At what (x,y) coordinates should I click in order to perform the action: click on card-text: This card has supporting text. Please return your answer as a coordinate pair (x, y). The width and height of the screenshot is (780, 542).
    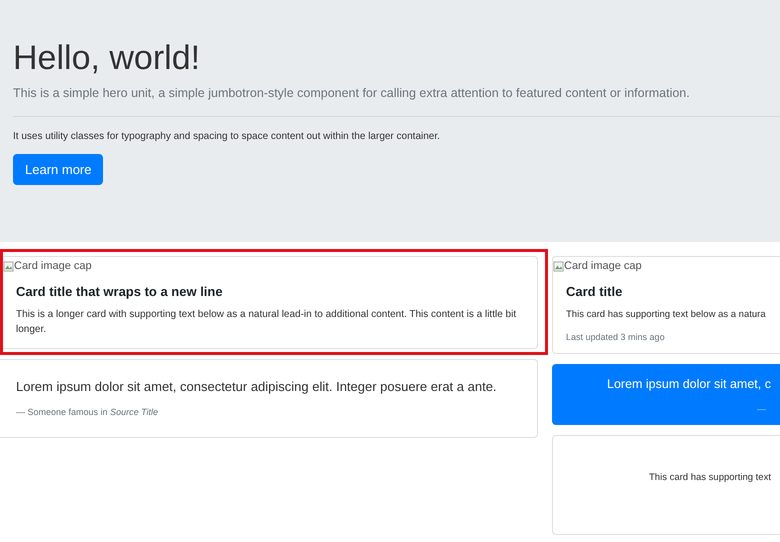
    Looking at the image, I should click on (710, 477).